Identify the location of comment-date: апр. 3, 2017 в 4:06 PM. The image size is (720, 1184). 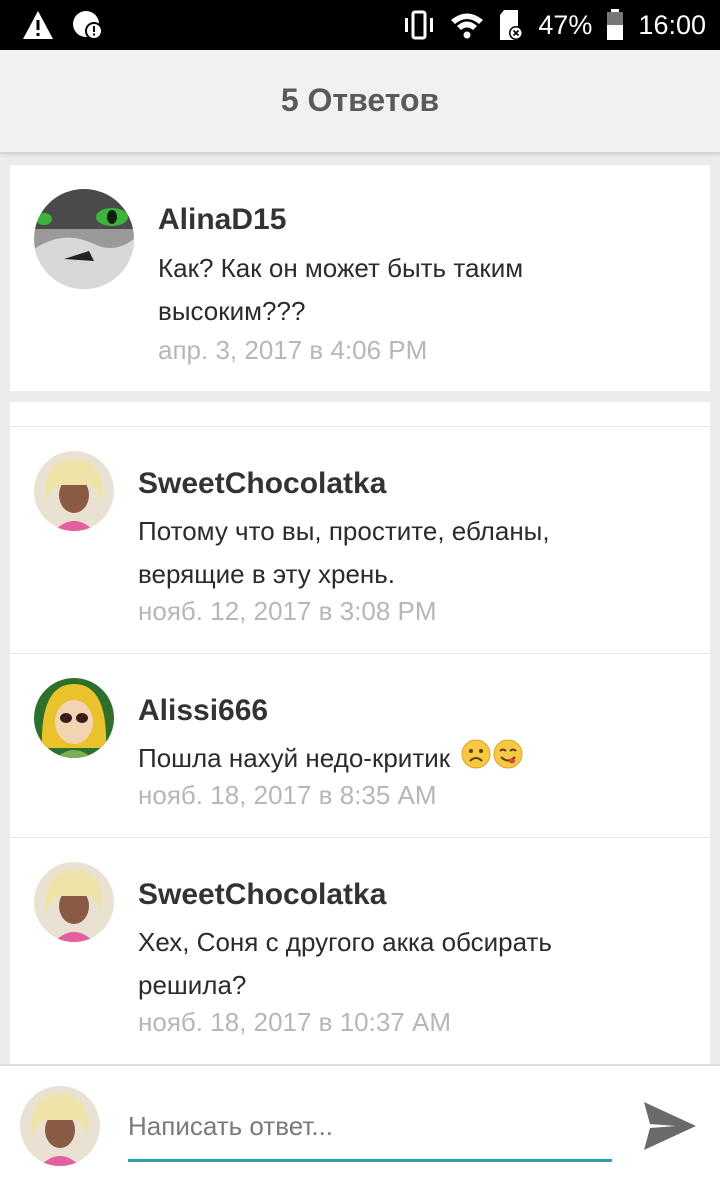
(293, 350).